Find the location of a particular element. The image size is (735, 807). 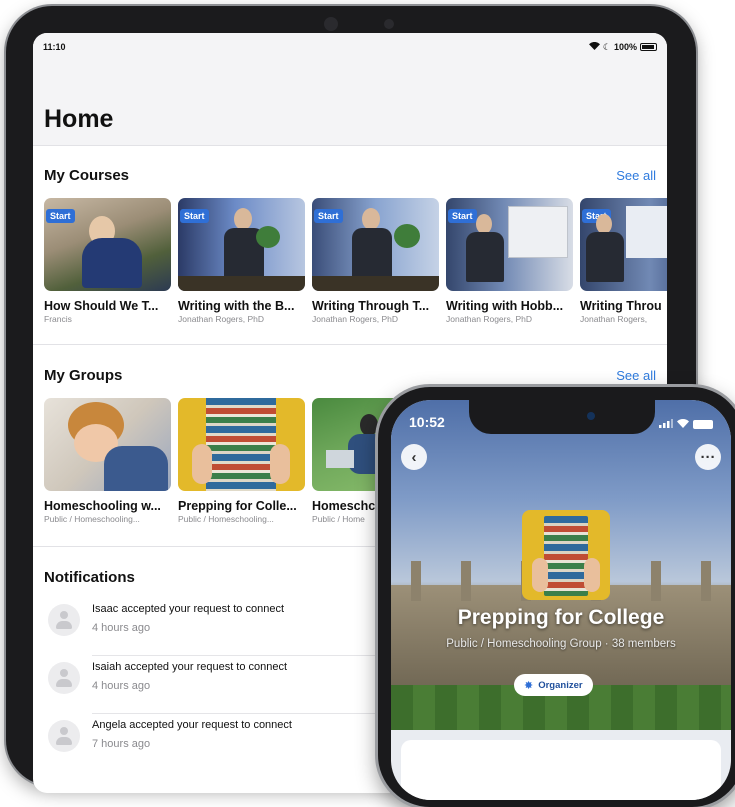

chevron-left-icon: ‹ is located at coordinates (414, 457).